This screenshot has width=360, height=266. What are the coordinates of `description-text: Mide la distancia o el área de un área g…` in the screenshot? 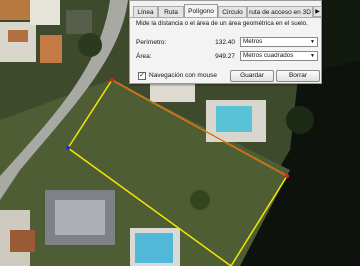 It's located at (222, 23).